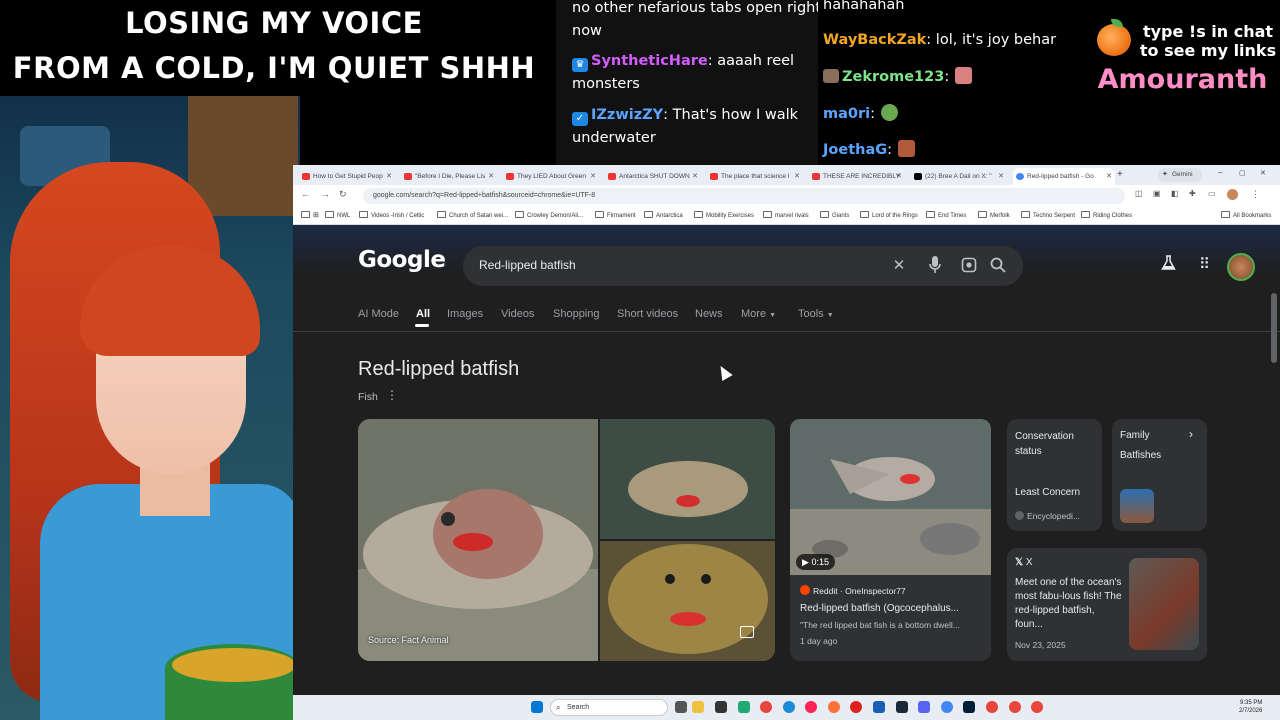  I want to click on tab-short-videos: Short videos, so click(647, 314).